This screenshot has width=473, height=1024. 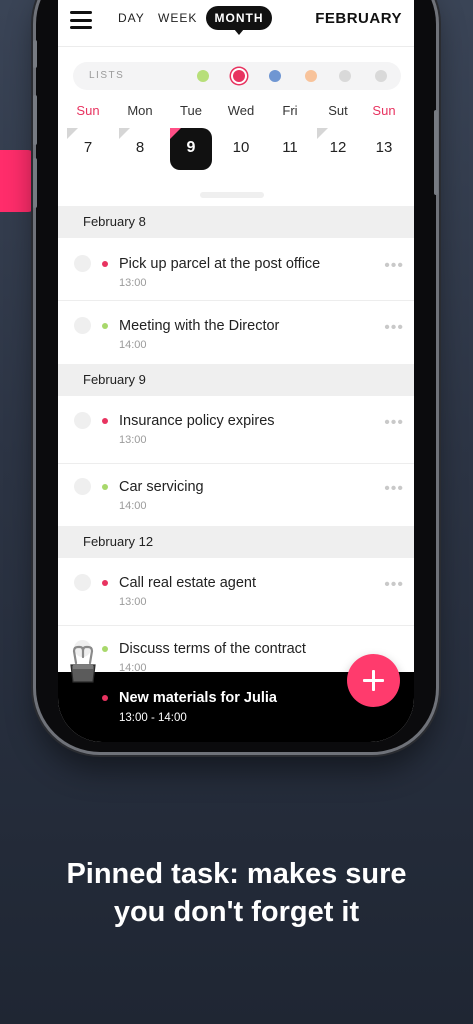 I want to click on lists-filter-bar: LISTS, so click(x=237, y=76).